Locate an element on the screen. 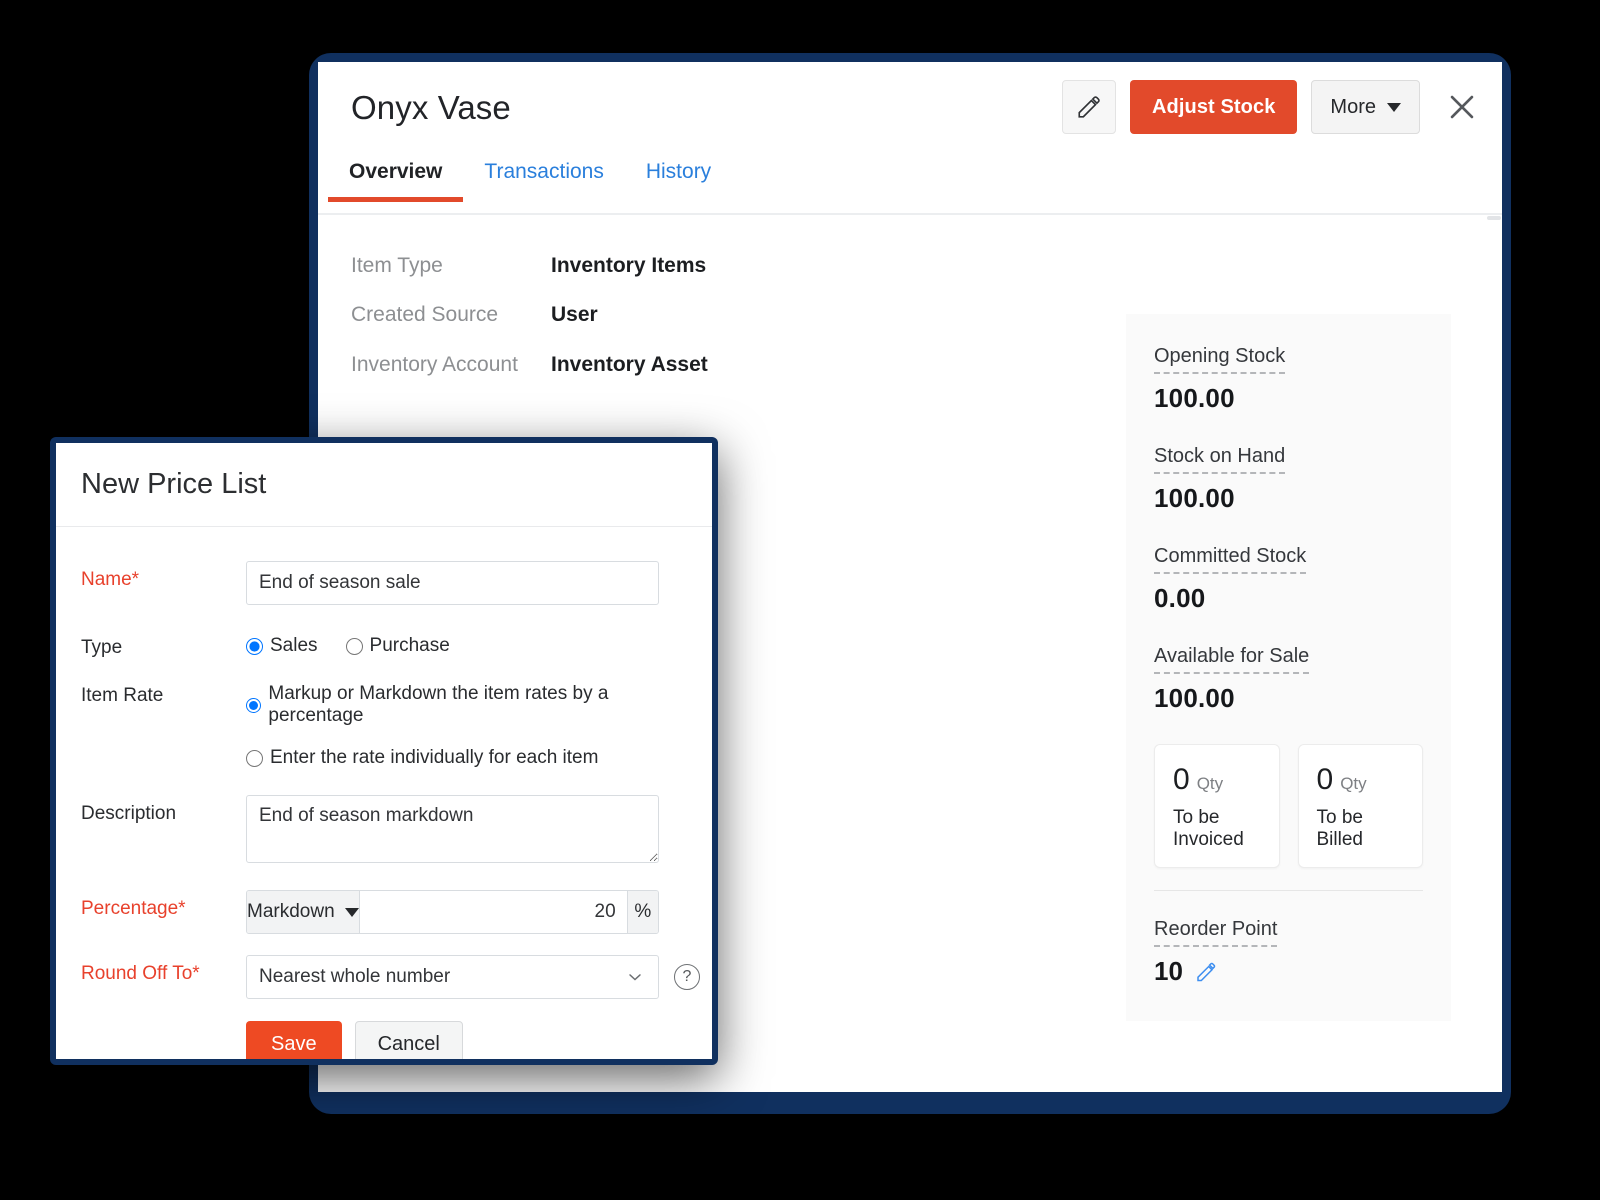  save-button: Save is located at coordinates (294, 1040).